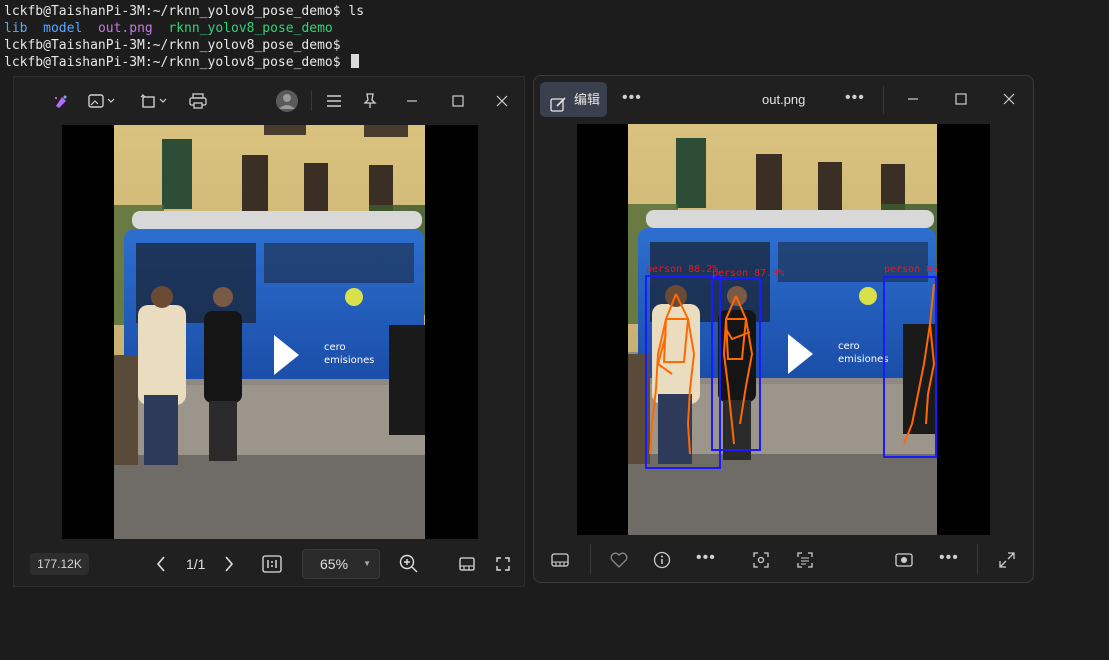 The height and width of the screenshot is (660, 1109). Describe the element at coordinates (59, 564) in the screenshot. I see `file-size-badge: 177.12K` at that location.